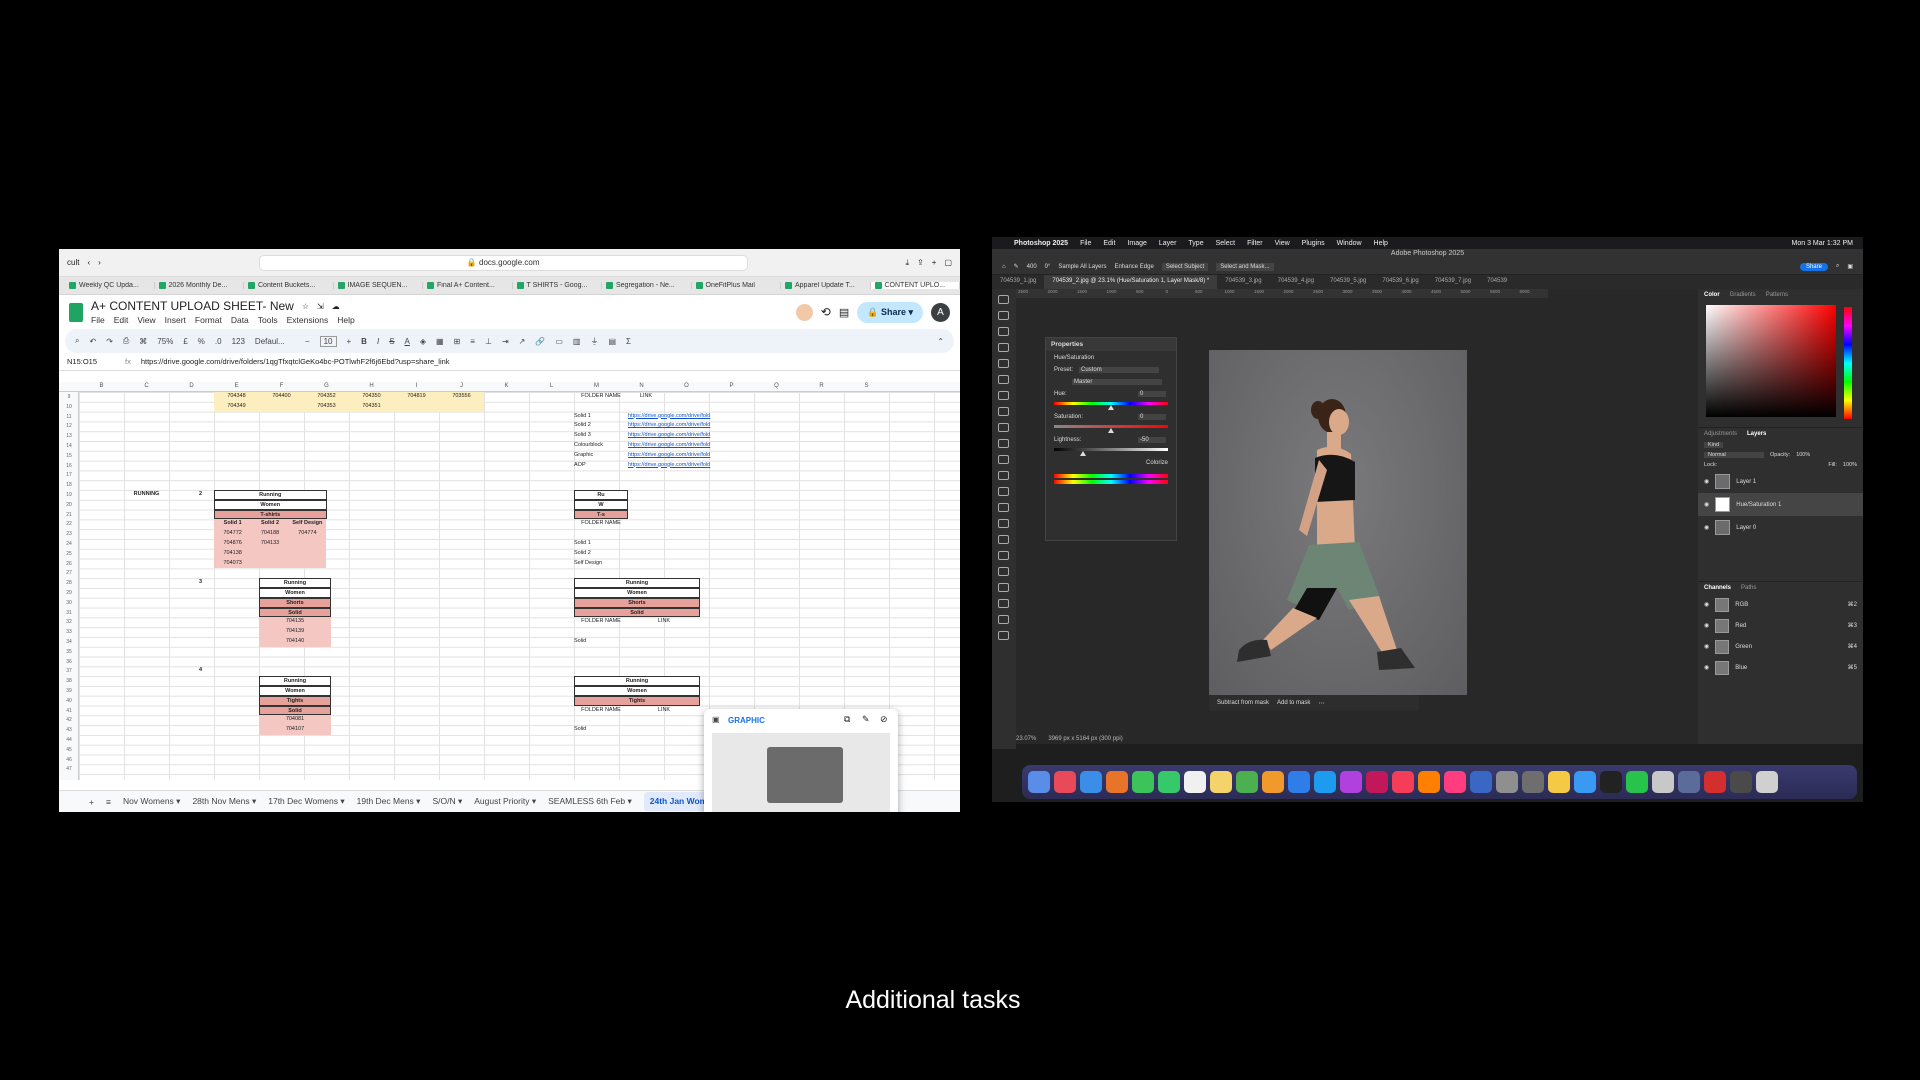 The height and width of the screenshot is (1080, 1920). I want to click on edit-icon: ✎, so click(866, 719).